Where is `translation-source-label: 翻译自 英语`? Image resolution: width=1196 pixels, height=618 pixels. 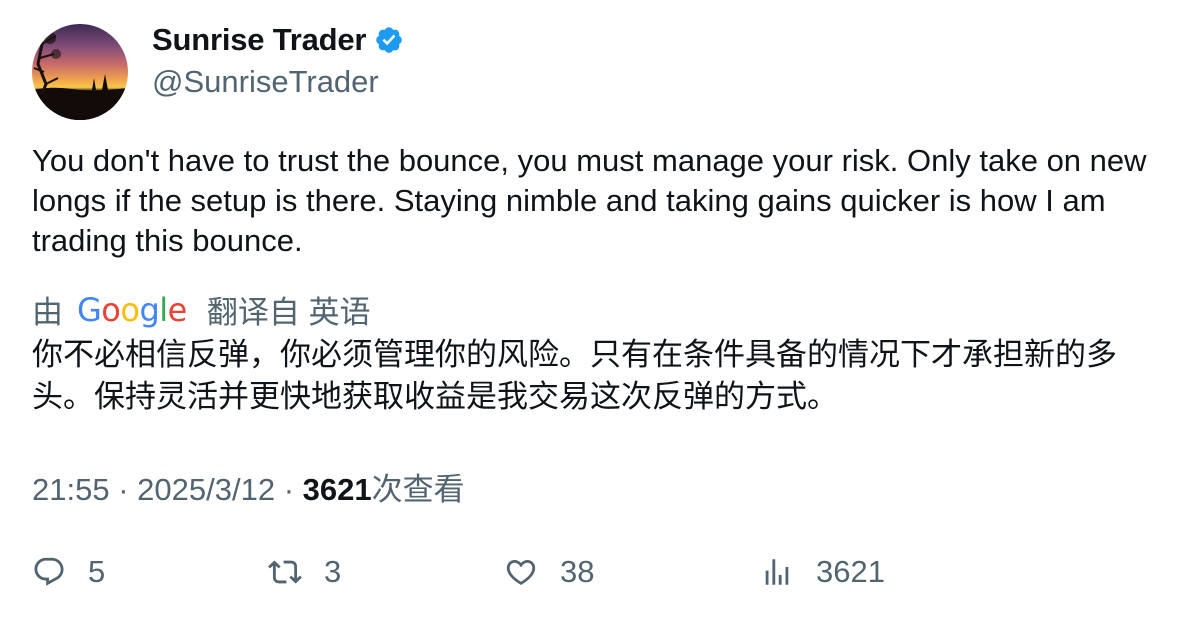 translation-source-label: 翻译自 英语 is located at coordinates (288, 312).